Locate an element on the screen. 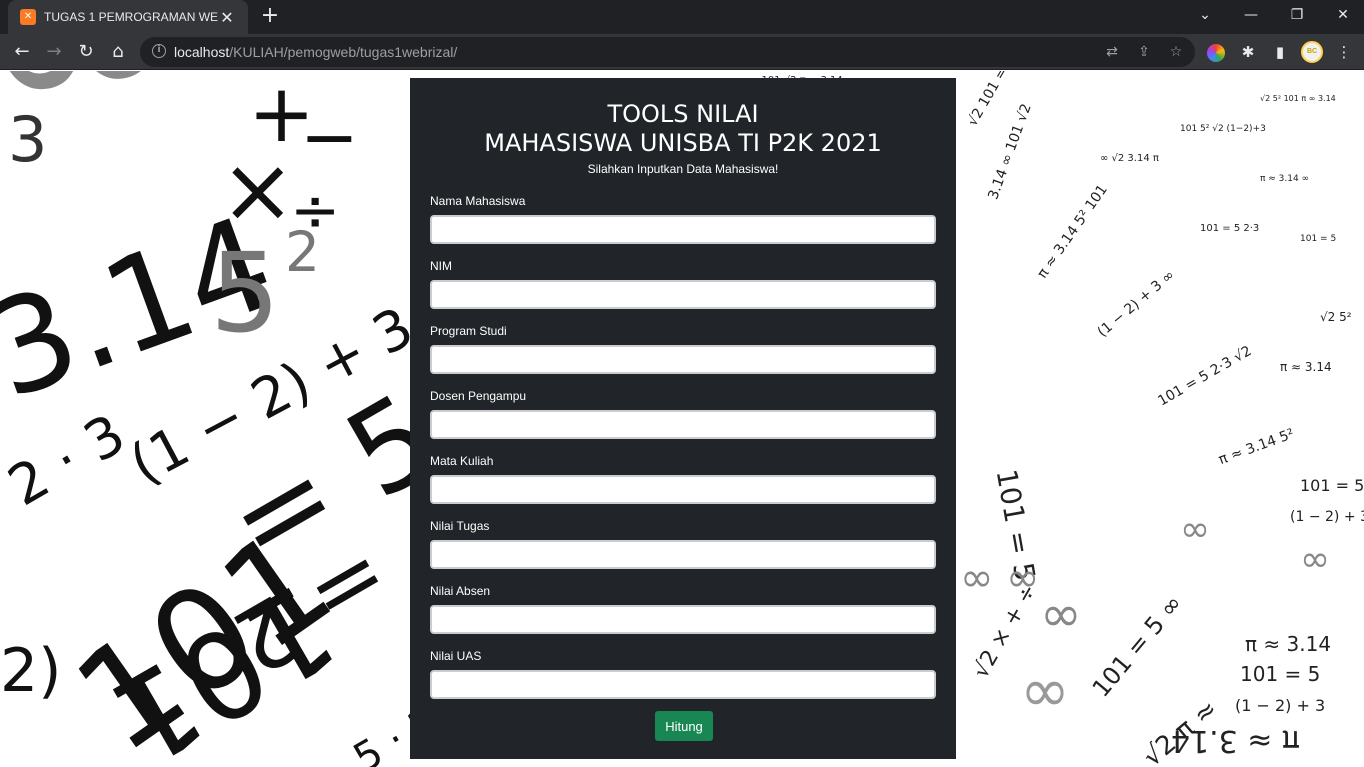 This screenshot has width=1364, height=767. extensions-puzzle-icon: ✱ is located at coordinates (1248, 52).